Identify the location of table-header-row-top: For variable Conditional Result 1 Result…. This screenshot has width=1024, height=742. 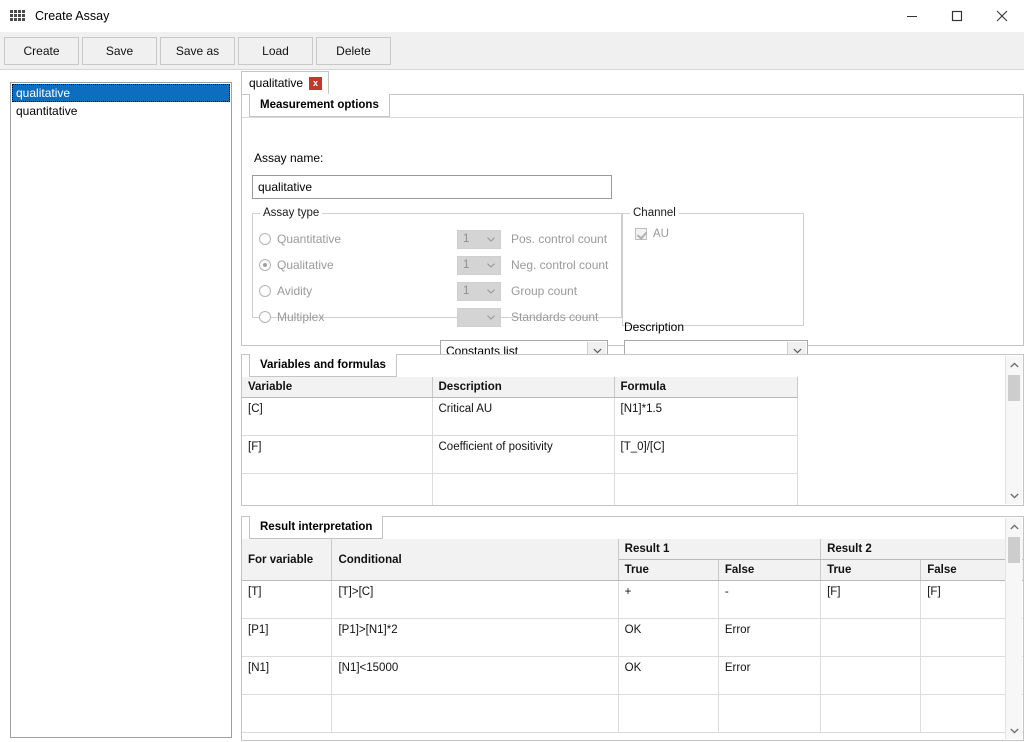
(632, 560).